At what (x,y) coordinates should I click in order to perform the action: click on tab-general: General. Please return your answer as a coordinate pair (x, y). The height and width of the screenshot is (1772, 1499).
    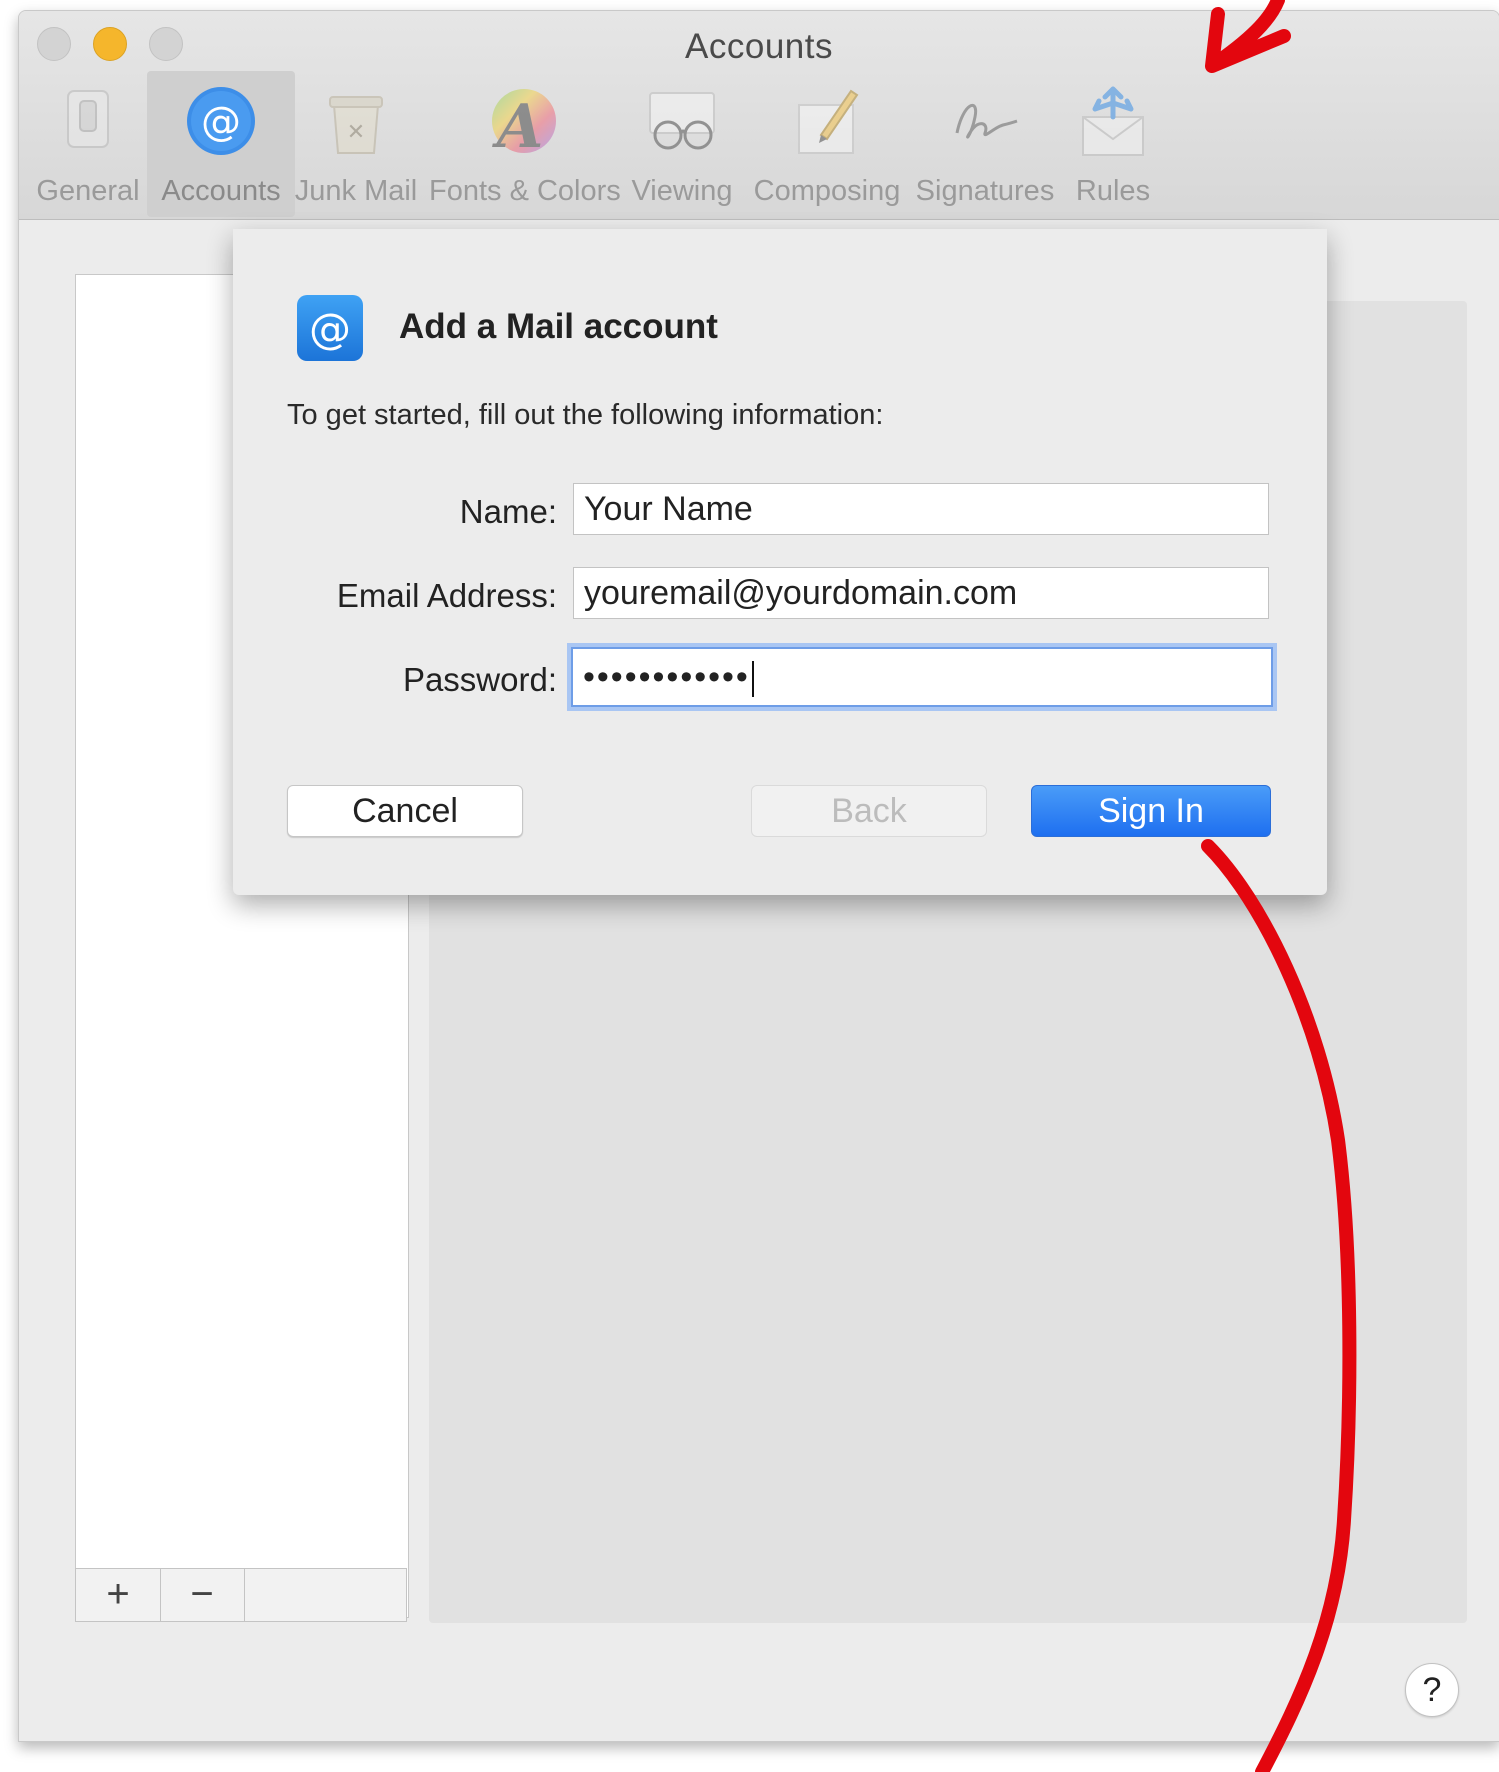
    Looking at the image, I should click on (88, 144).